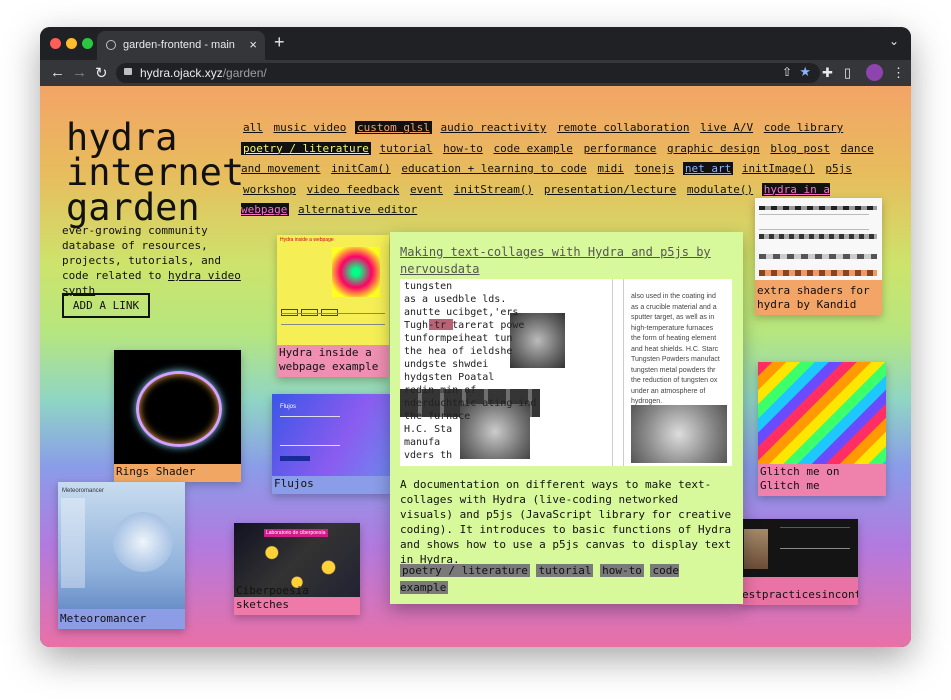  I want to click on card-caption: Glitch me on Glitch me, so click(800, 478).